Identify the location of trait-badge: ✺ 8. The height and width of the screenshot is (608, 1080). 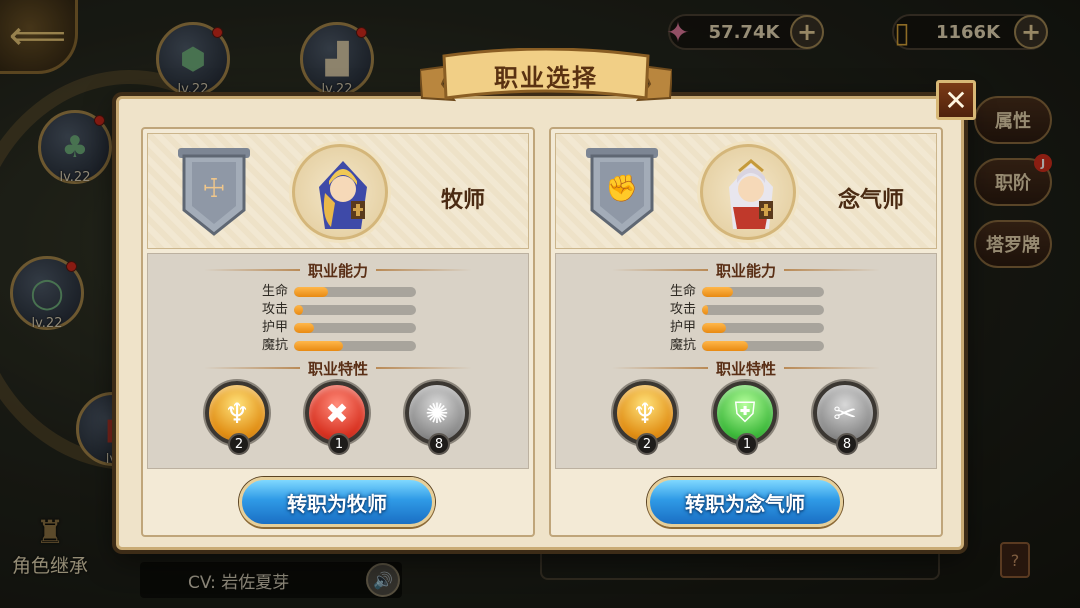
(439, 419).